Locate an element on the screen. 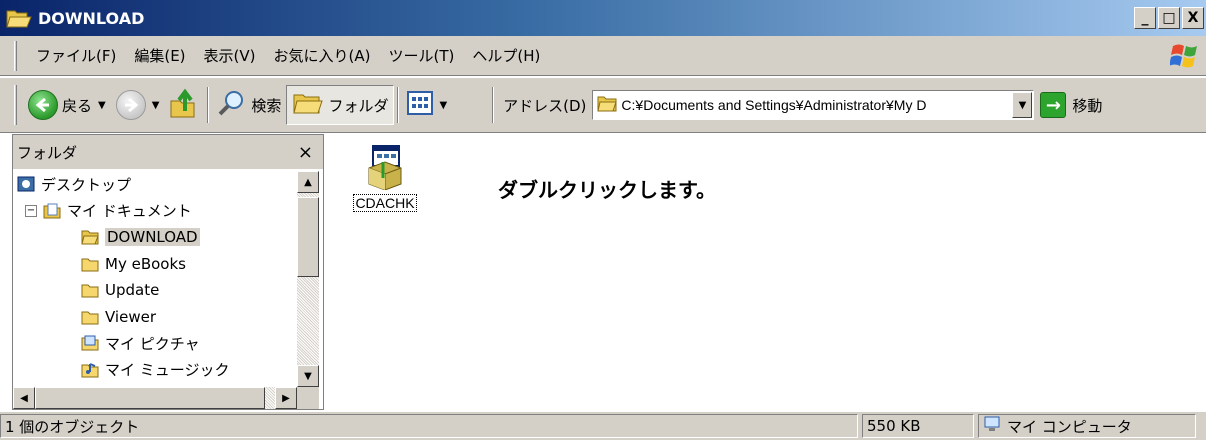 This screenshot has height=440, width=1206. scroll-left-button: ◀ is located at coordinates (24, 398).